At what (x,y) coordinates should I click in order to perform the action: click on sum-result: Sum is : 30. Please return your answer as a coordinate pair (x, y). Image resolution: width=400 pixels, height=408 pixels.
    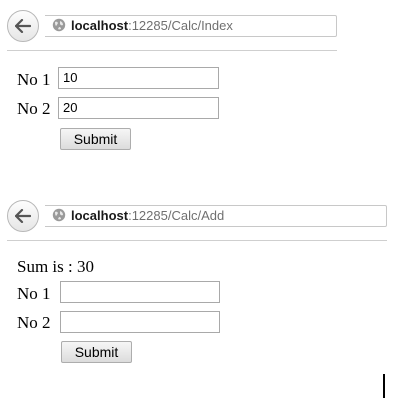
    Looking at the image, I should click on (55, 266).